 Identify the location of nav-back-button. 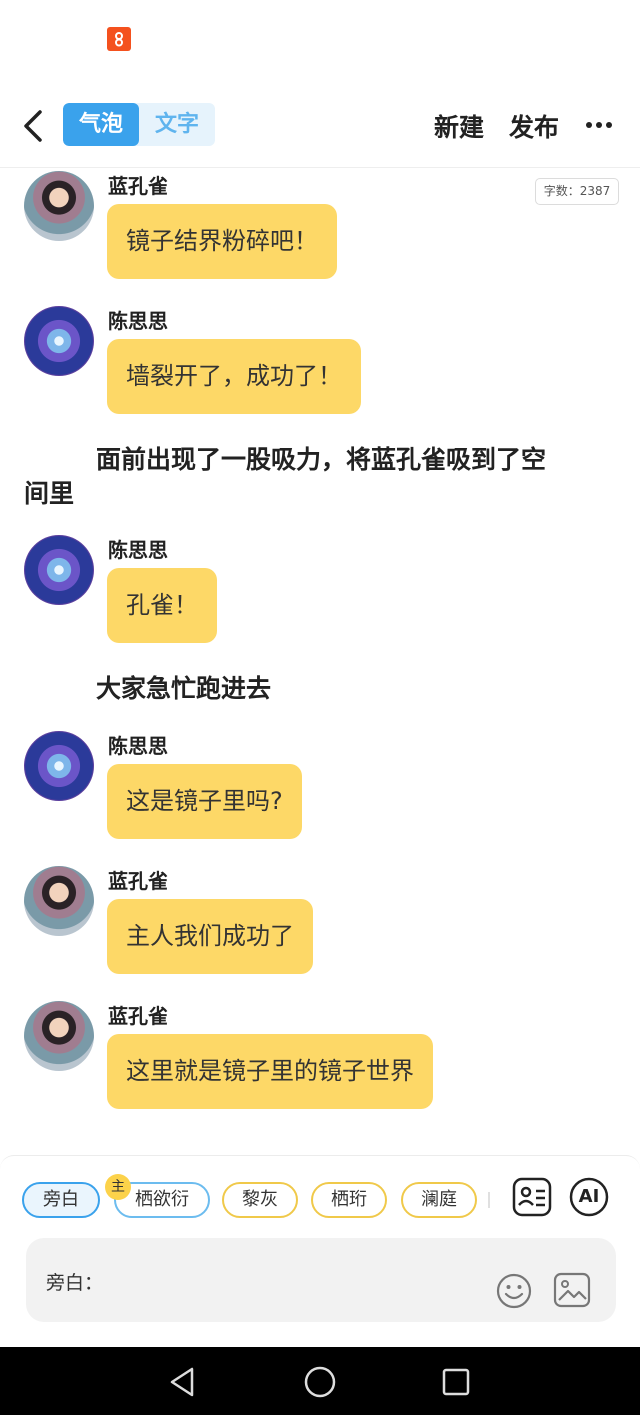
(183, 1382).